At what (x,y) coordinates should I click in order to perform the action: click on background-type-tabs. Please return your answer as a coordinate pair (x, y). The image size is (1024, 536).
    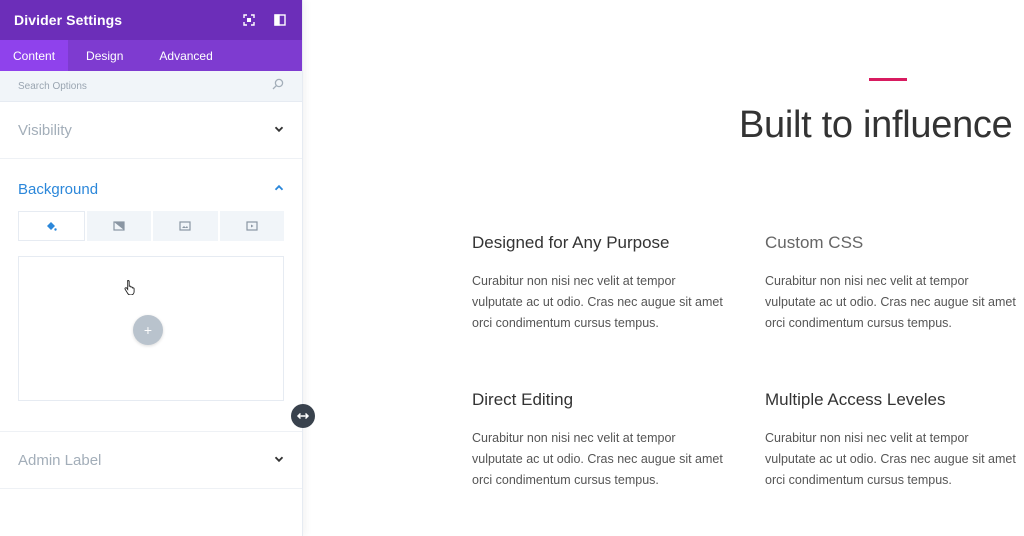
    Looking at the image, I should click on (151, 226).